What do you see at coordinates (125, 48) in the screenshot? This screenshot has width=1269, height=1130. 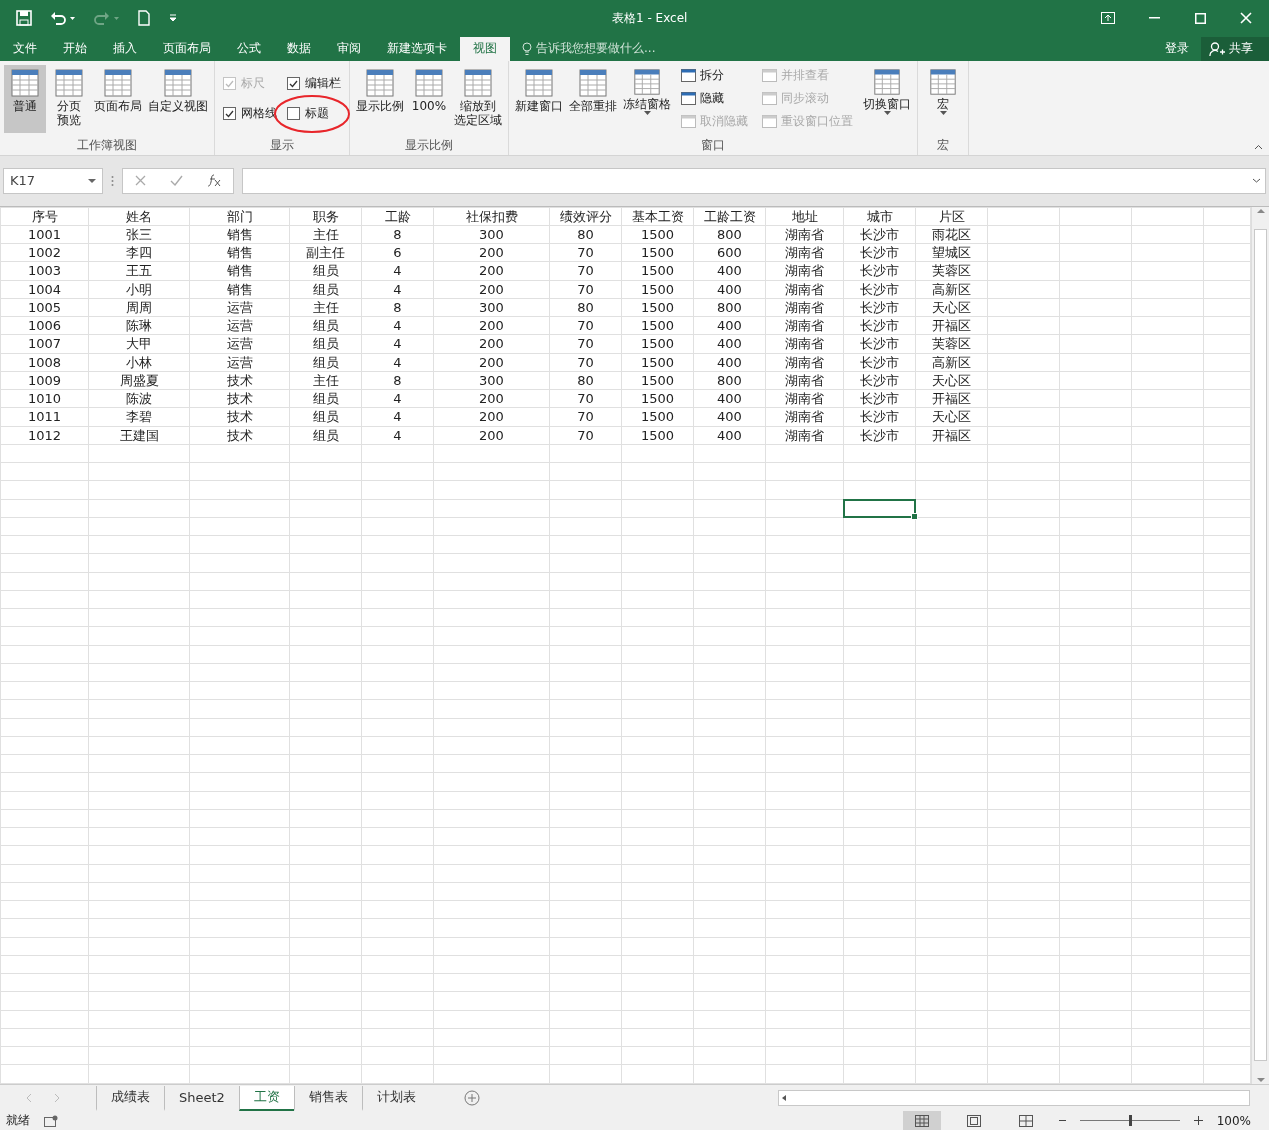 I see `ribbon-tab: 插入` at bounding box center [125, 48].